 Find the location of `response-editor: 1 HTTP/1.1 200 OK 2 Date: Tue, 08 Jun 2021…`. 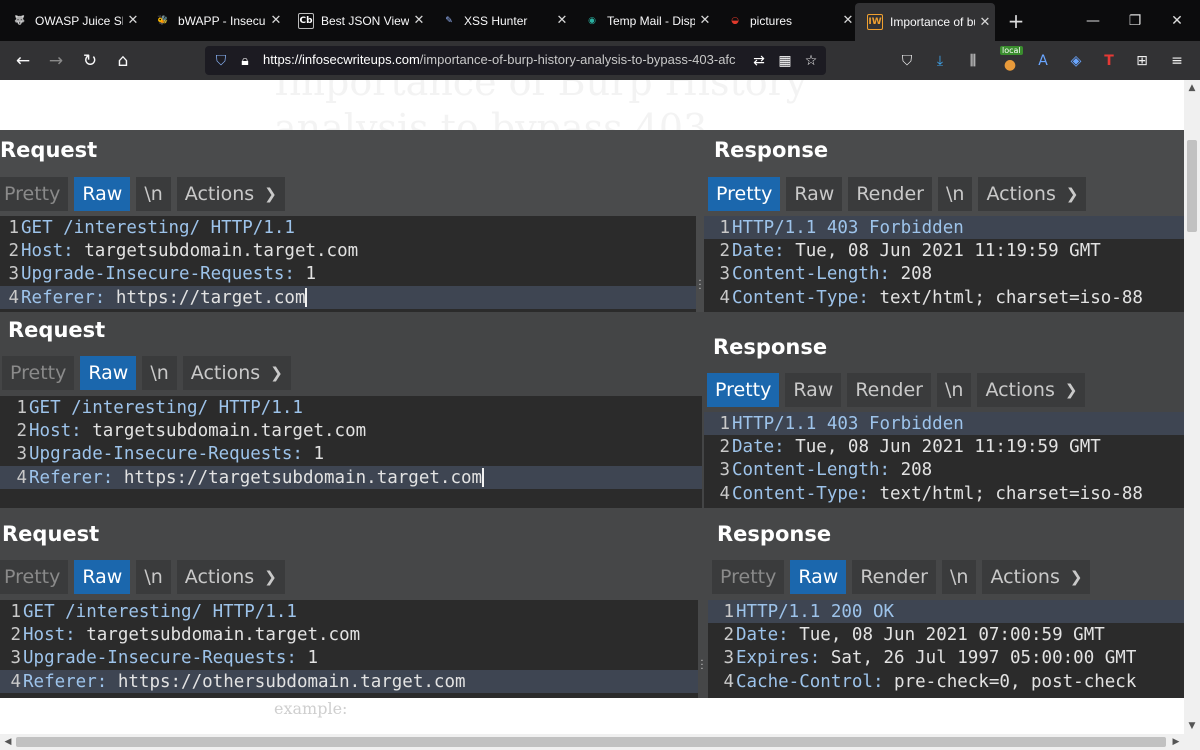

response-editor: 1 HTTP/1.1 200 OK 2 Date: Tue, 08 Jun 2021… is located at coordinates (946, 649).